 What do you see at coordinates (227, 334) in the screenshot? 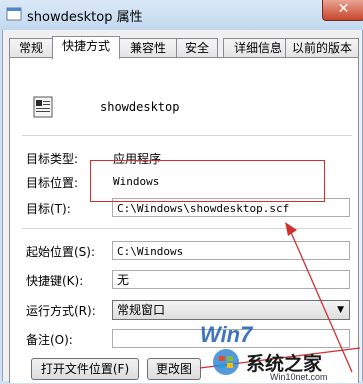
I see `svg-text: Win7` at bounding box center [227, 334].